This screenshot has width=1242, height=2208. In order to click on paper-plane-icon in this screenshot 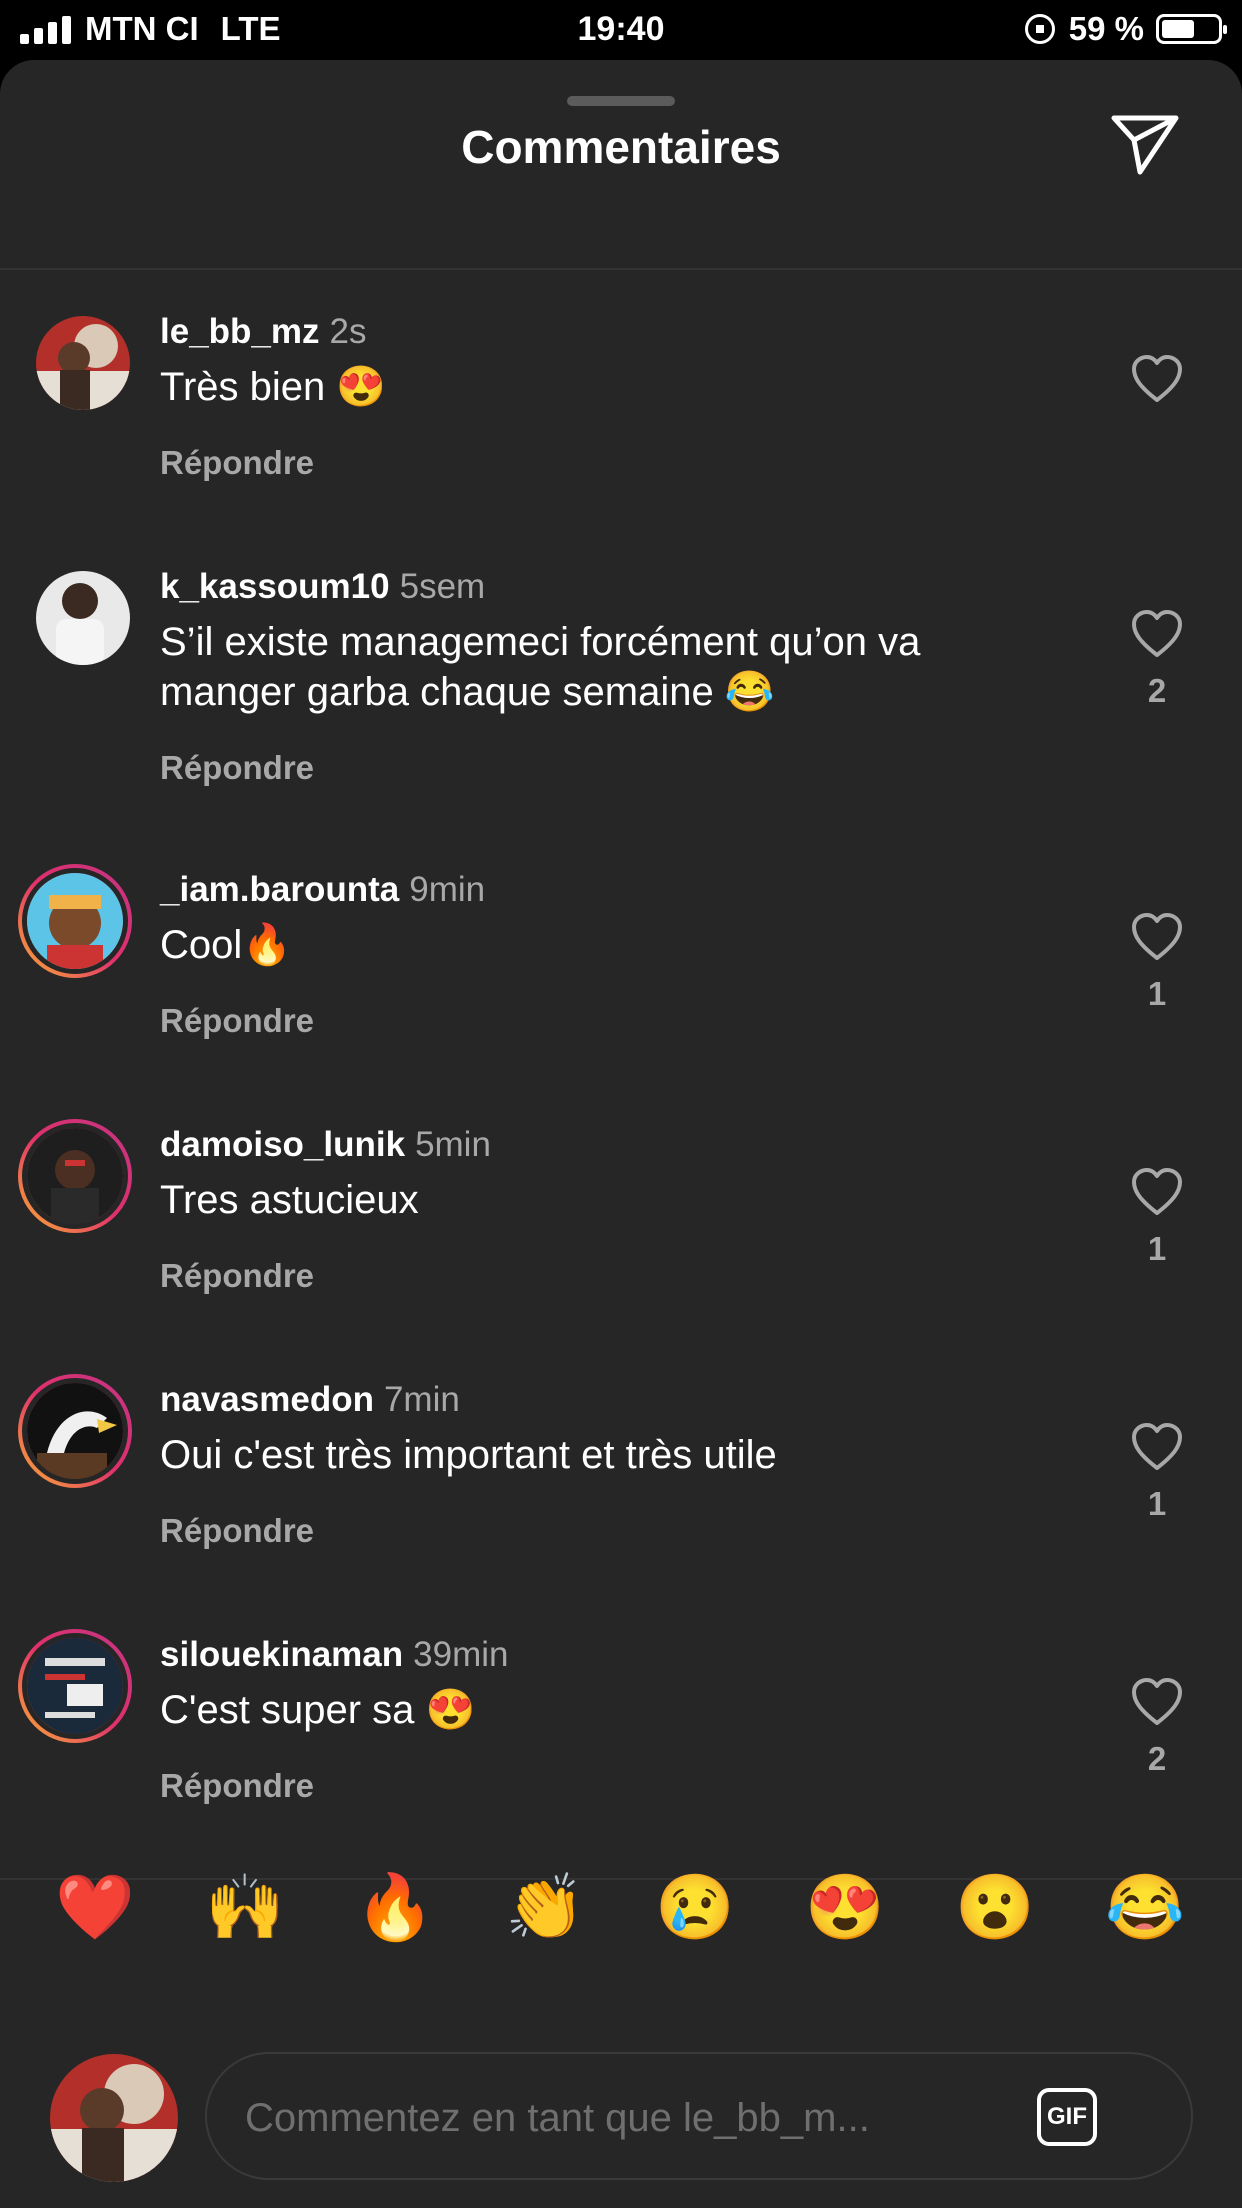, I will do `click(1145, 145)`.